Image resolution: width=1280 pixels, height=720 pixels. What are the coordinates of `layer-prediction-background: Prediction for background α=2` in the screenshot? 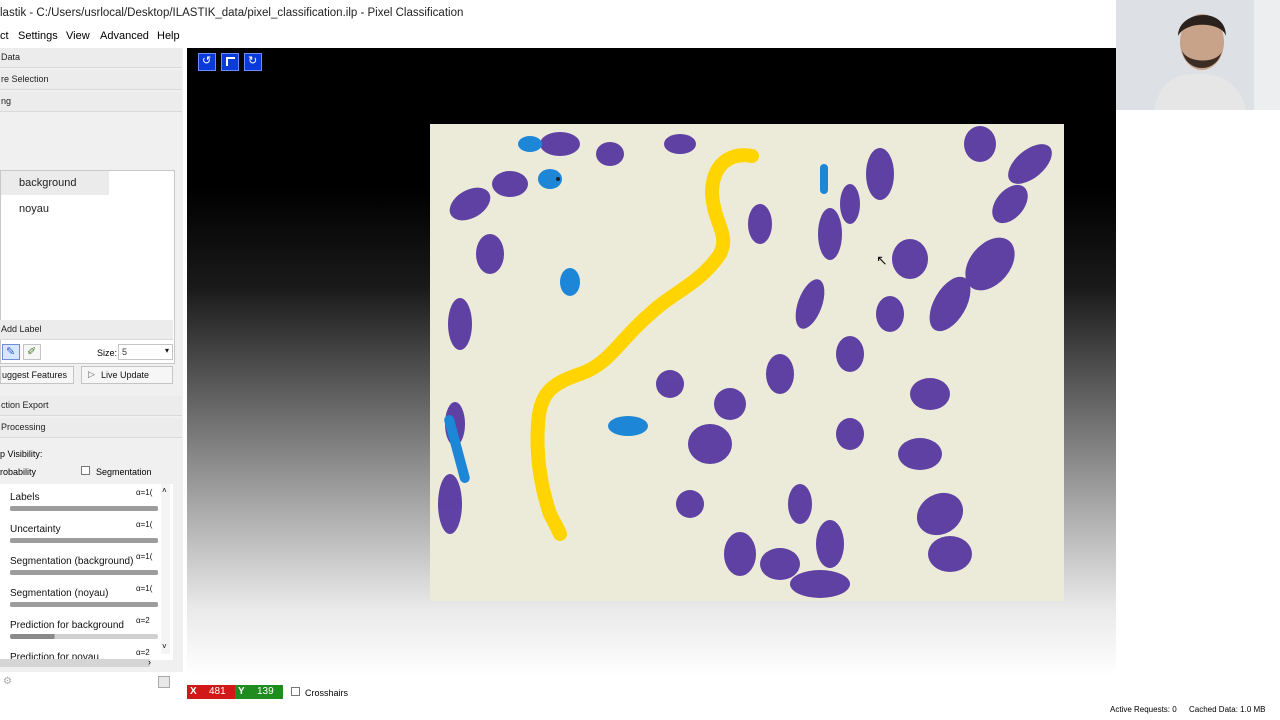 It's located at (85, 632).